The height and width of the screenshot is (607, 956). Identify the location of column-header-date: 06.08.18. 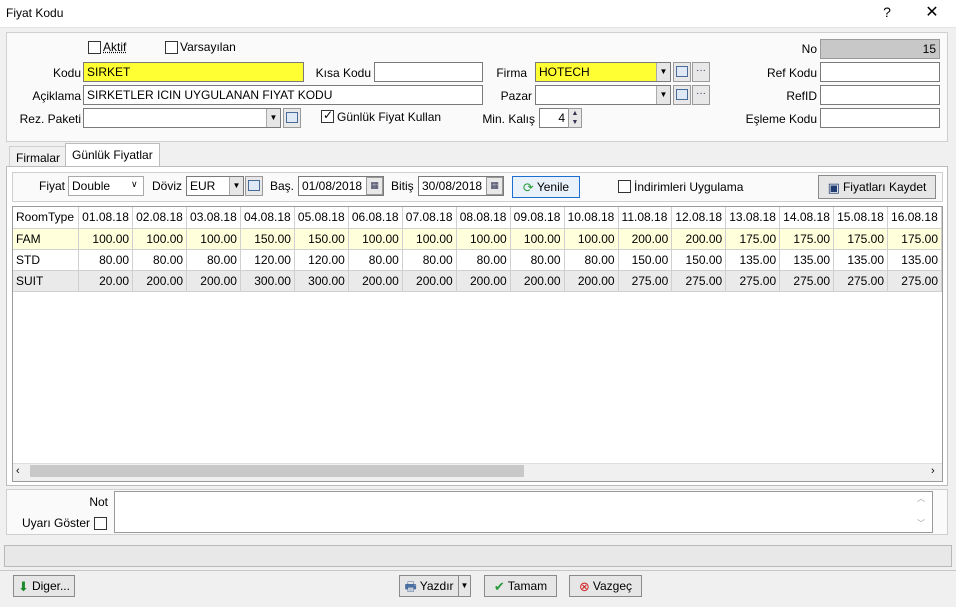
(375, 218).